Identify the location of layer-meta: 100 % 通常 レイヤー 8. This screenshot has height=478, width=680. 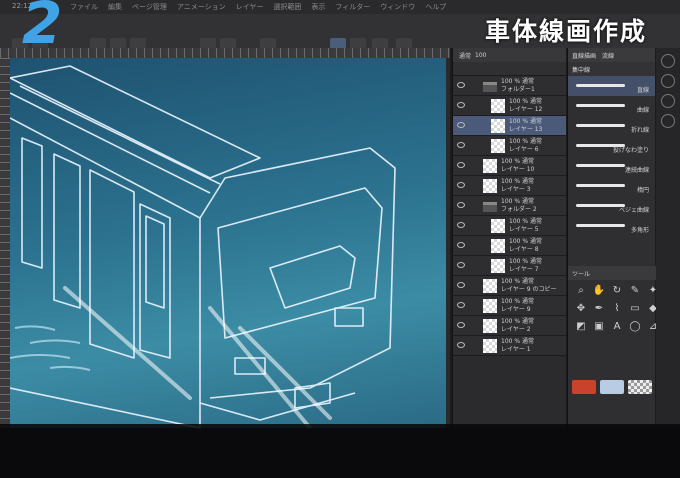
(525, 246).